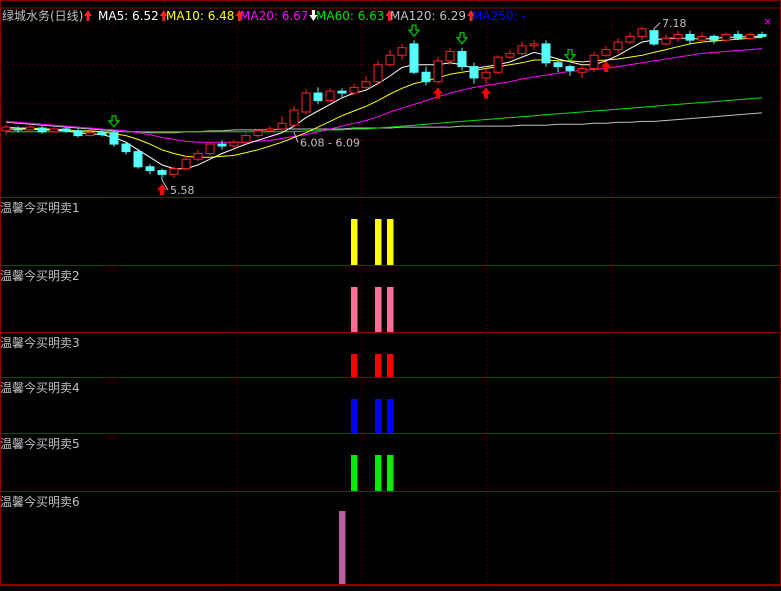 Image resolution: width=781 pixels, height=591 pixels. Describe the element at coordinates (40, 207) in the screenshot. I see `panel-label: 温馨今买明卖1` at that location.